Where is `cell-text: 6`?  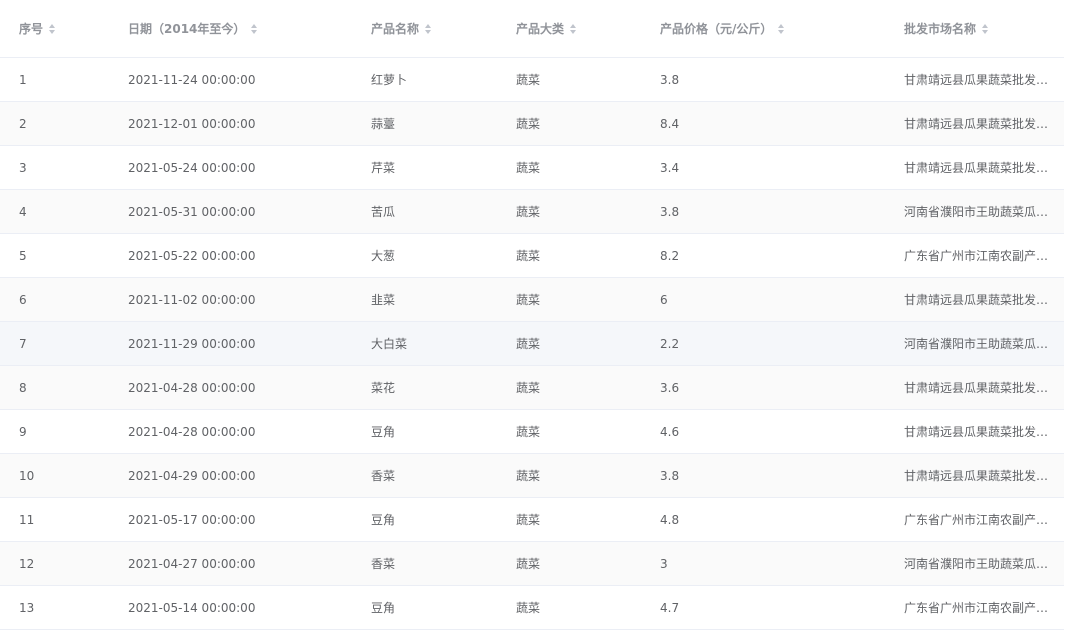
cell-text: 6 is located at coordinates (664, 299).